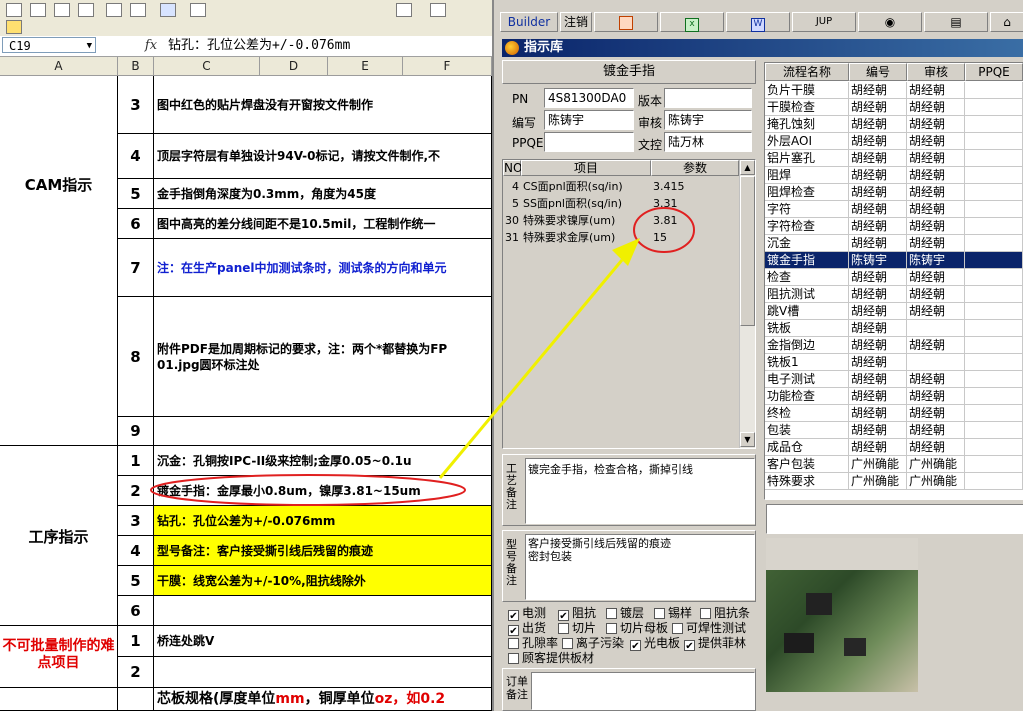 Image resolution: width=1023 pixels, height=711 pixels. Describe the element at coordinates (308, 490) in the screenshot. I see `highlight-ellipse-excel` at that location.